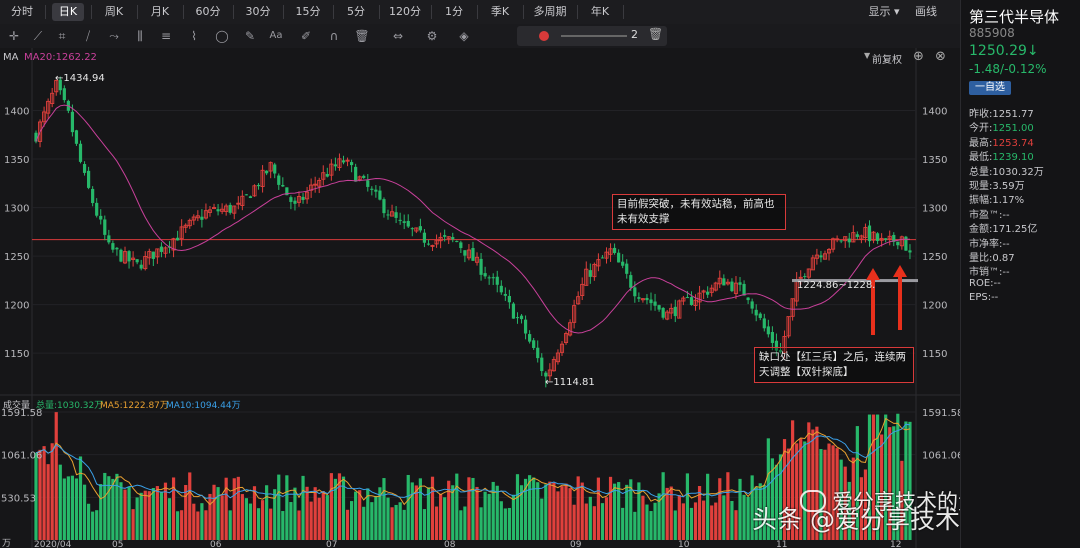 The width and height of the screenshot is (1080, 548). What do you see at coordinates (1008, 69) in the screenshot?
I see `stock-change: -1.48/-0.12%` at bounding box center [1008, 69].